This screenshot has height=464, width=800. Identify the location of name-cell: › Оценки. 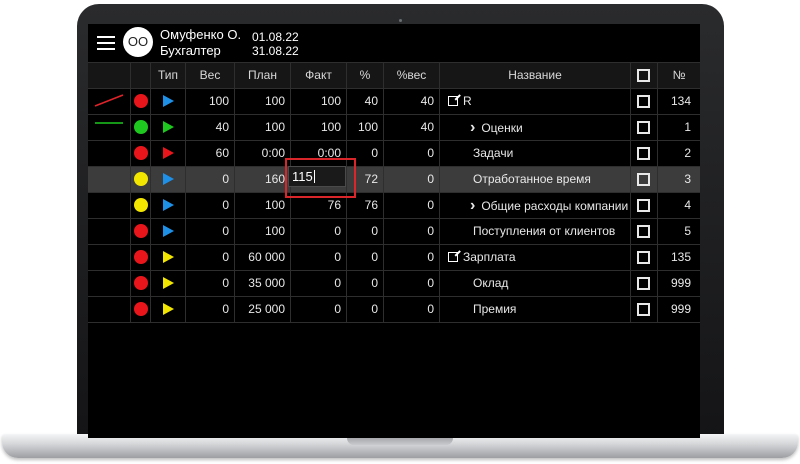
(535, 127).